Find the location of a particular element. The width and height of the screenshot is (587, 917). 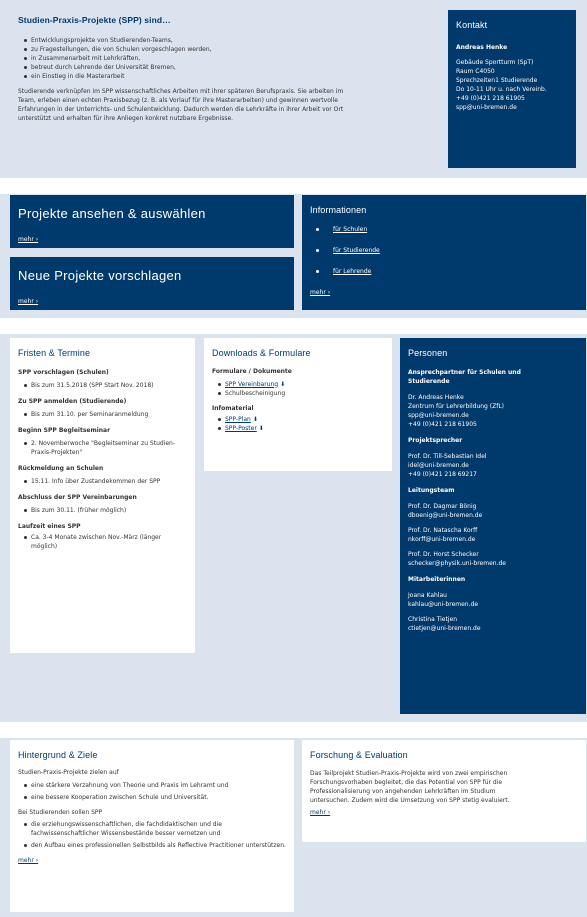

projekte-vorschlagen-box: Neue Projekte vorschlagen mehr › is located at coordinates (152, 283).